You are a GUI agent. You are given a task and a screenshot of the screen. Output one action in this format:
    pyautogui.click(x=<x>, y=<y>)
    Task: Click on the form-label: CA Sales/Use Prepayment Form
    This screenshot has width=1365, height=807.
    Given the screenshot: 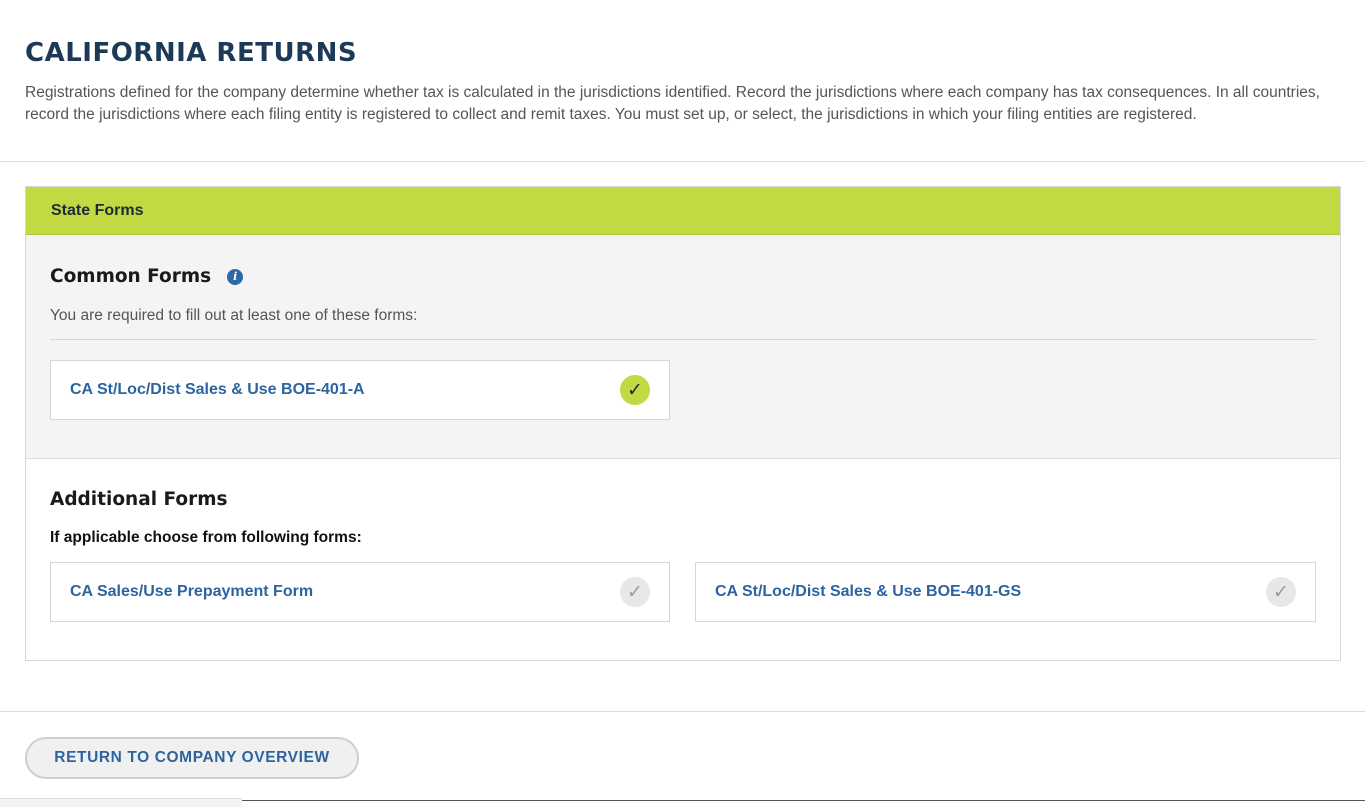 What is the action you would take?
    pyautogui.click(x=191, y=592)
    